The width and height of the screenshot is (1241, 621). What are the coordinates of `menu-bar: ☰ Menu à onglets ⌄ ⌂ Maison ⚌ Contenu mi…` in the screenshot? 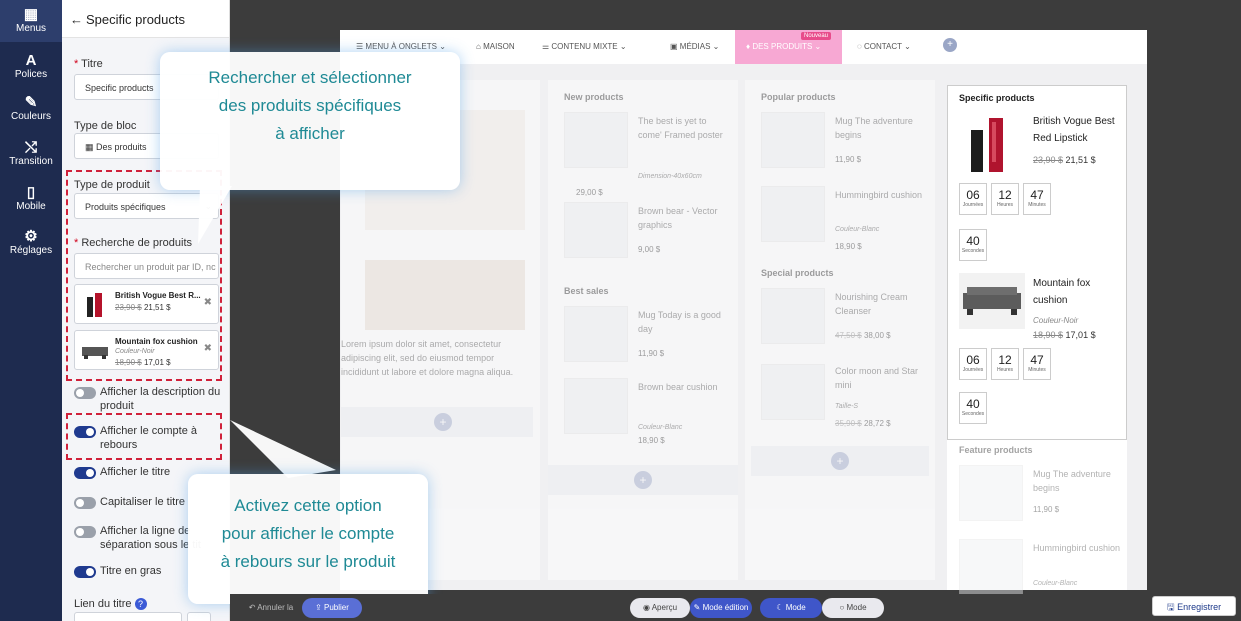 It's located at (743, 47).